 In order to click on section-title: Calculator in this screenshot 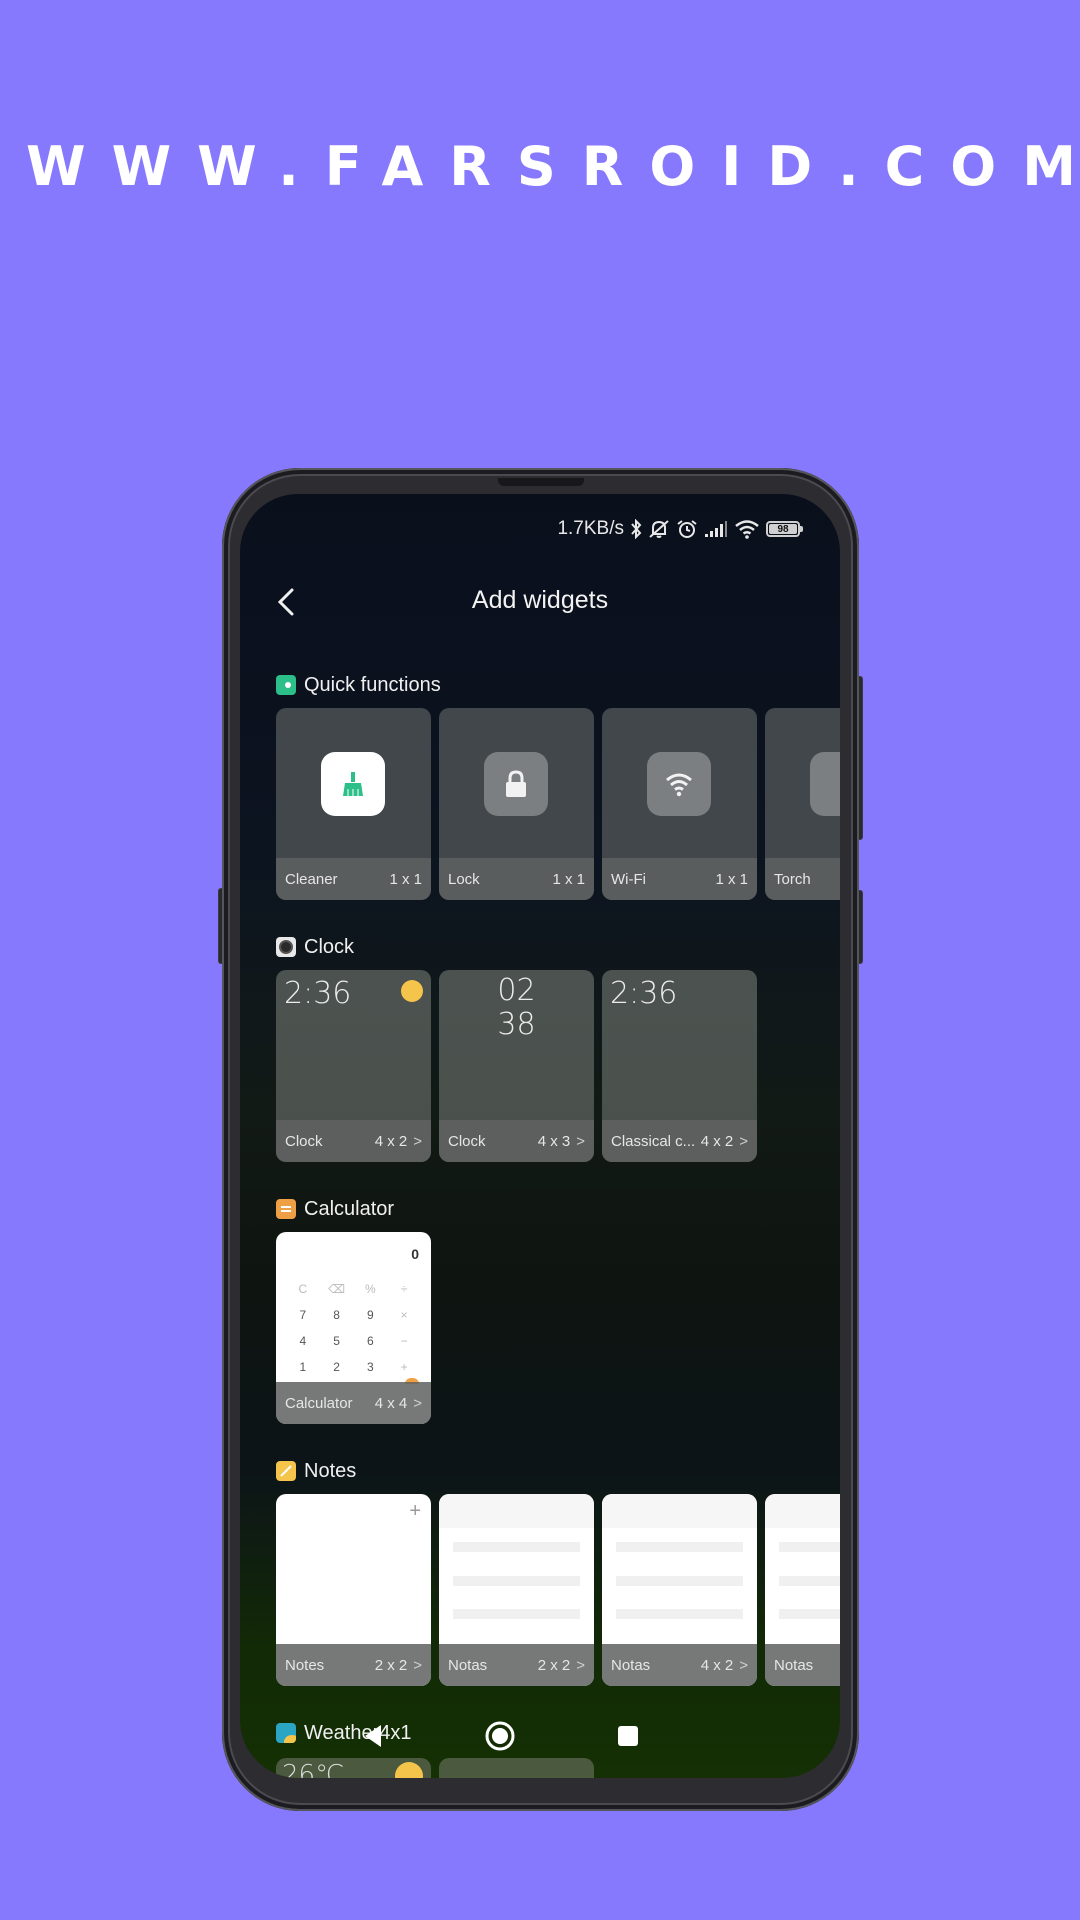, I will do `click(349, 1208)`.